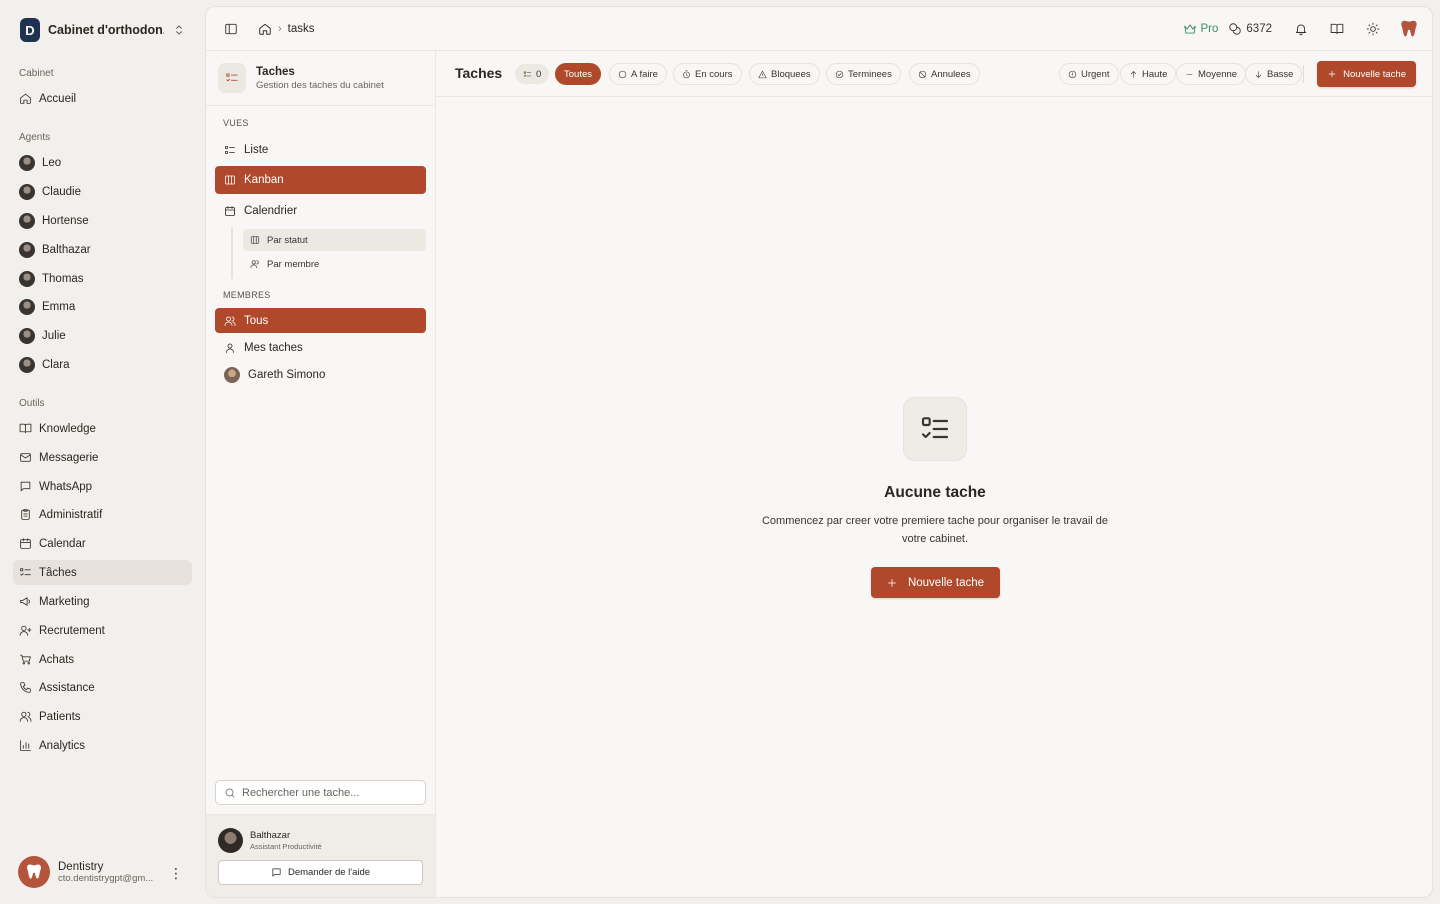  I want to click on view-kanban: Kanban, so click(320, 180).